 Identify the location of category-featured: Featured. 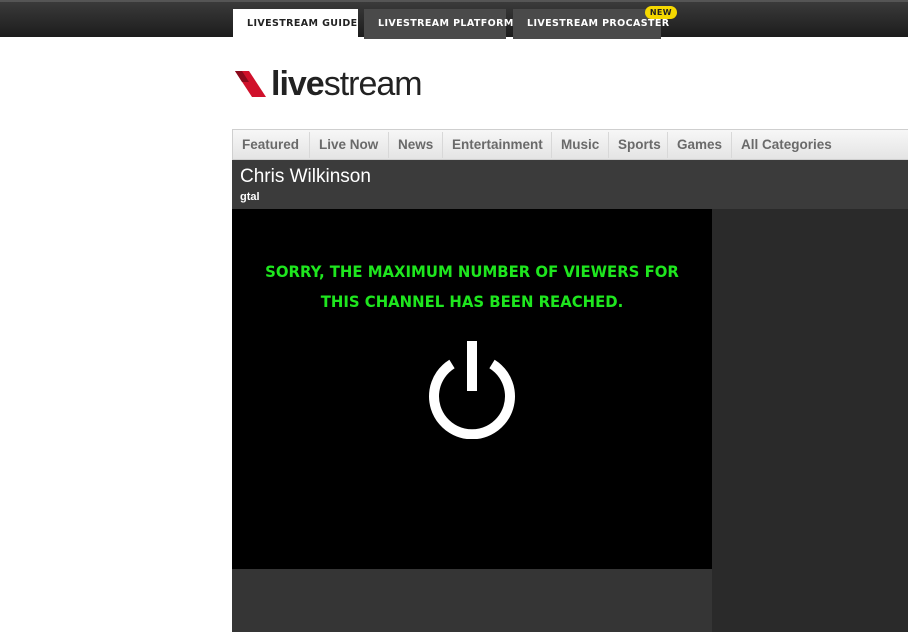
(270, 144).